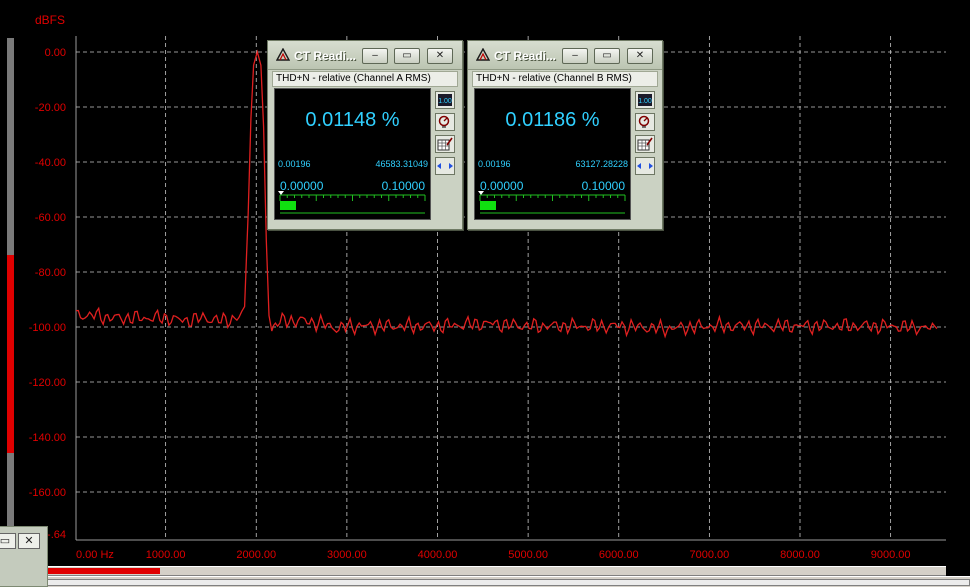 The image size is (970, 587). I want to click on y-tick-label: 0.00, so click(55, 53).